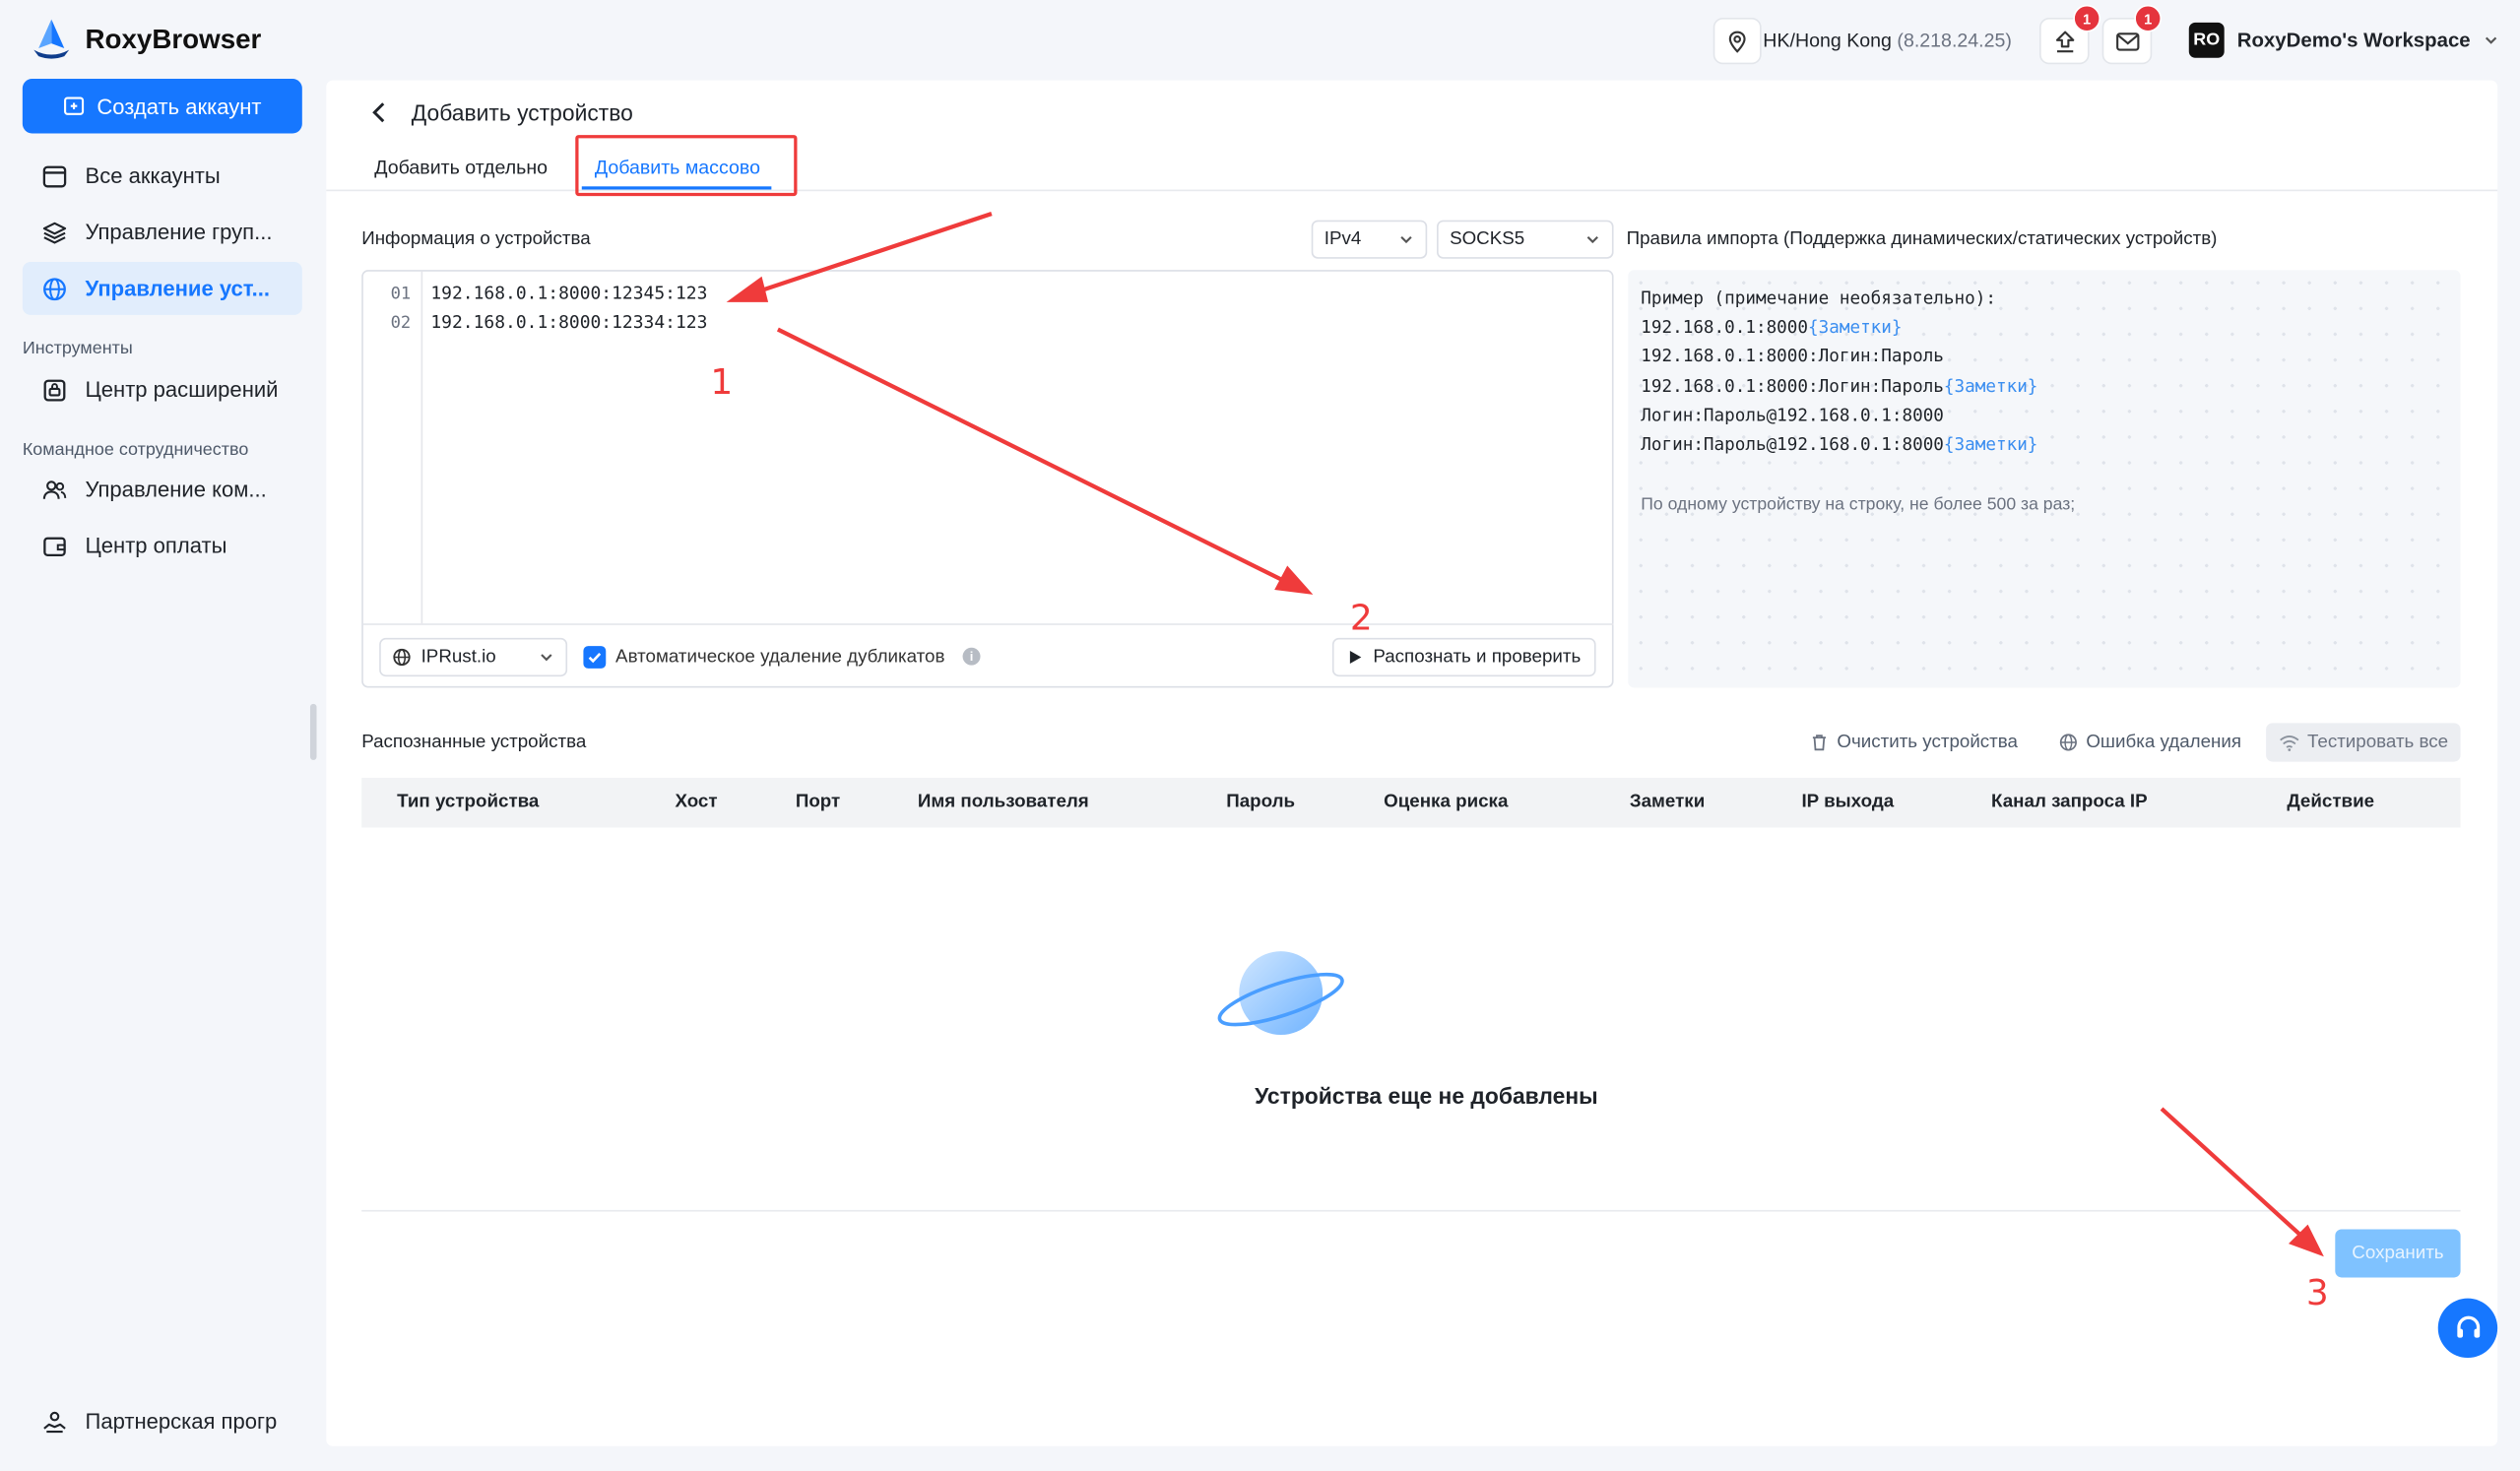  Describe the element at coordinates (2317, 1294) in the screenshot. I see `annotation-step-3: 3` at that location.